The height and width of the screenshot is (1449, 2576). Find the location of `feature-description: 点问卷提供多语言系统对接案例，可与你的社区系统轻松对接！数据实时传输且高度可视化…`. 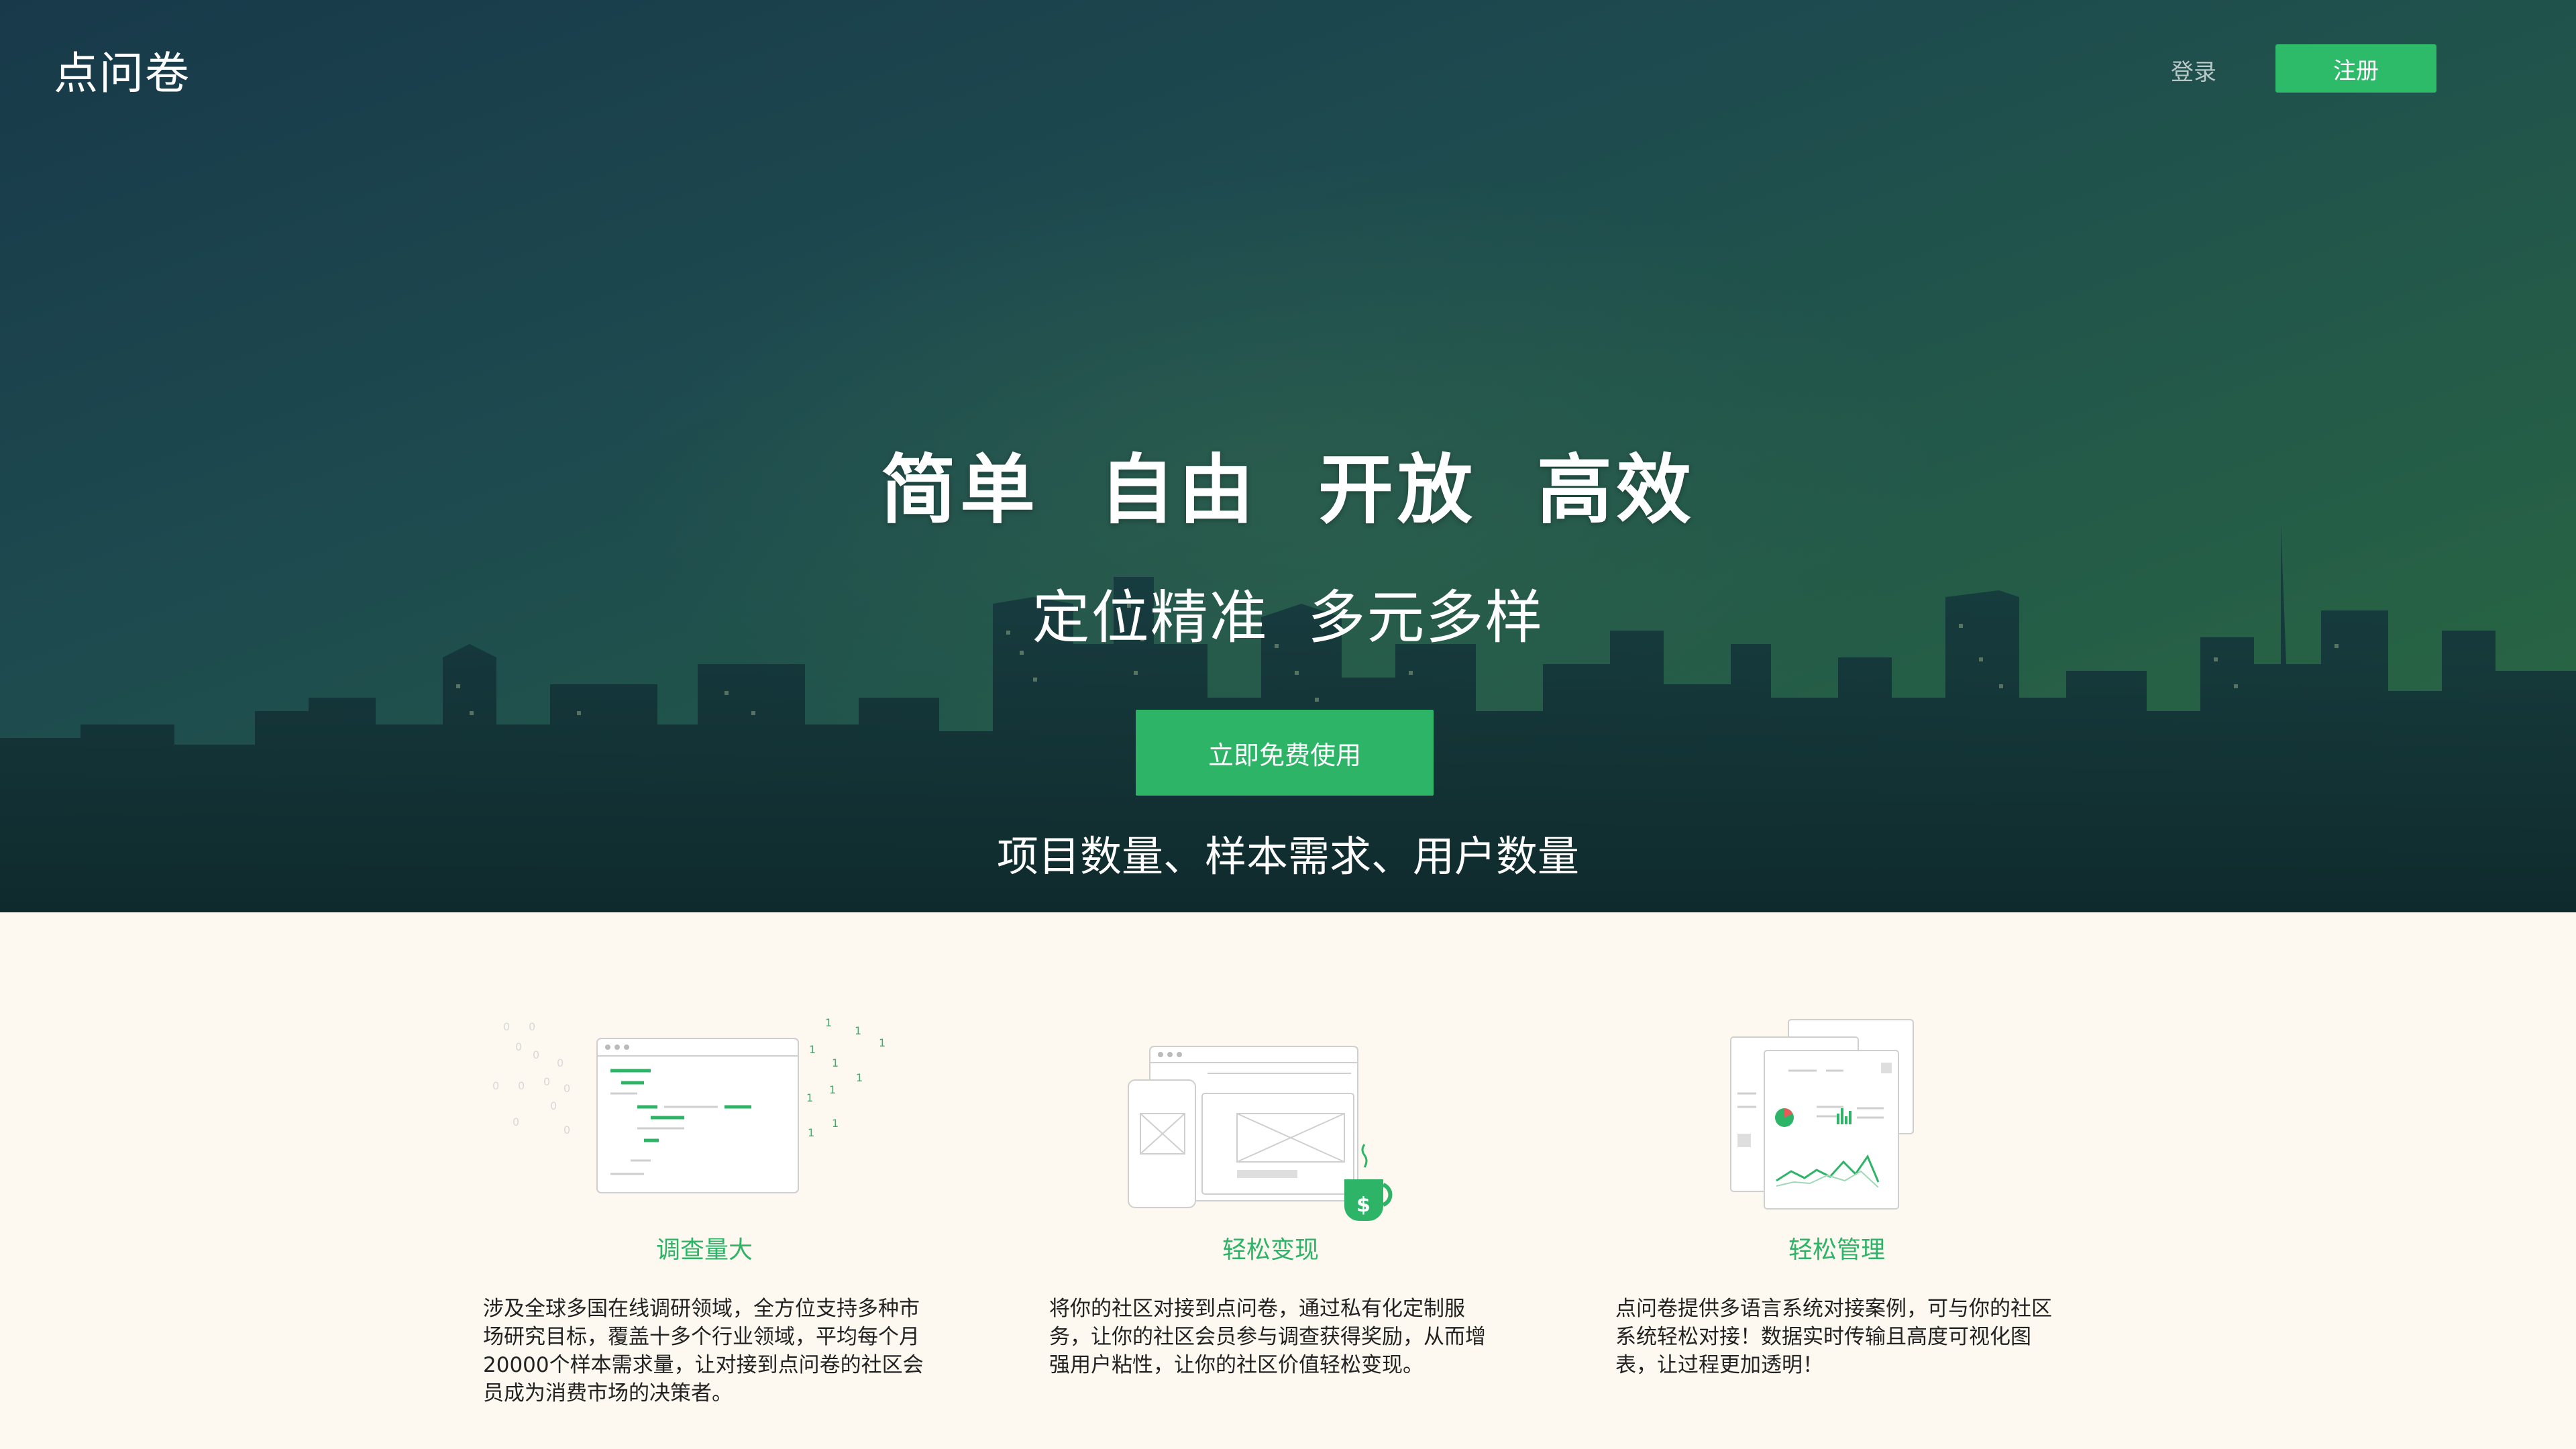

feature-description: 点问卷提供多语言系统对接案例，可与你的社区系统轻松对接！数据实时传输且高度可视化… is located at coordinates (1833, 1337).